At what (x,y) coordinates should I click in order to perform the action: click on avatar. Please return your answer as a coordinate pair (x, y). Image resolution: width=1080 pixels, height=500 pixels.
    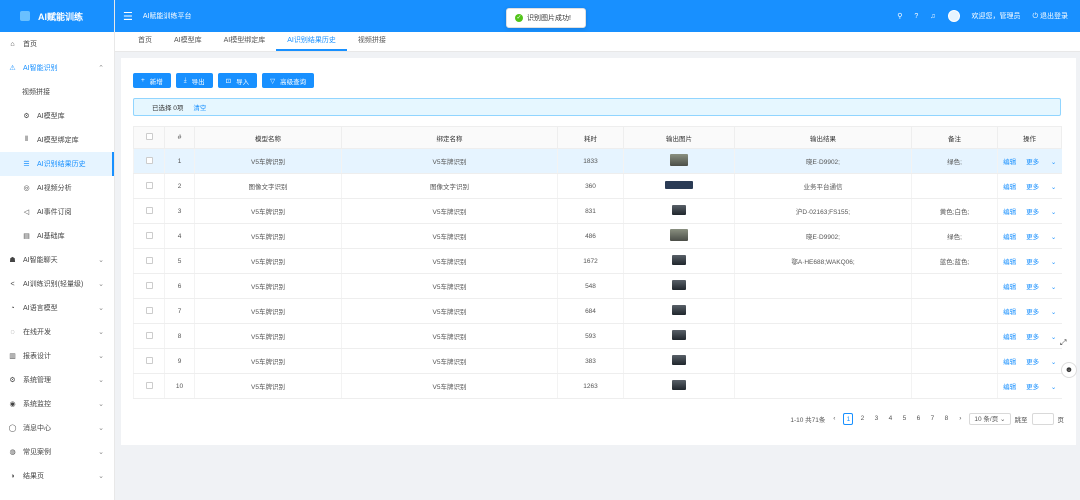
    Looking at the image, I should click on (953, 16).